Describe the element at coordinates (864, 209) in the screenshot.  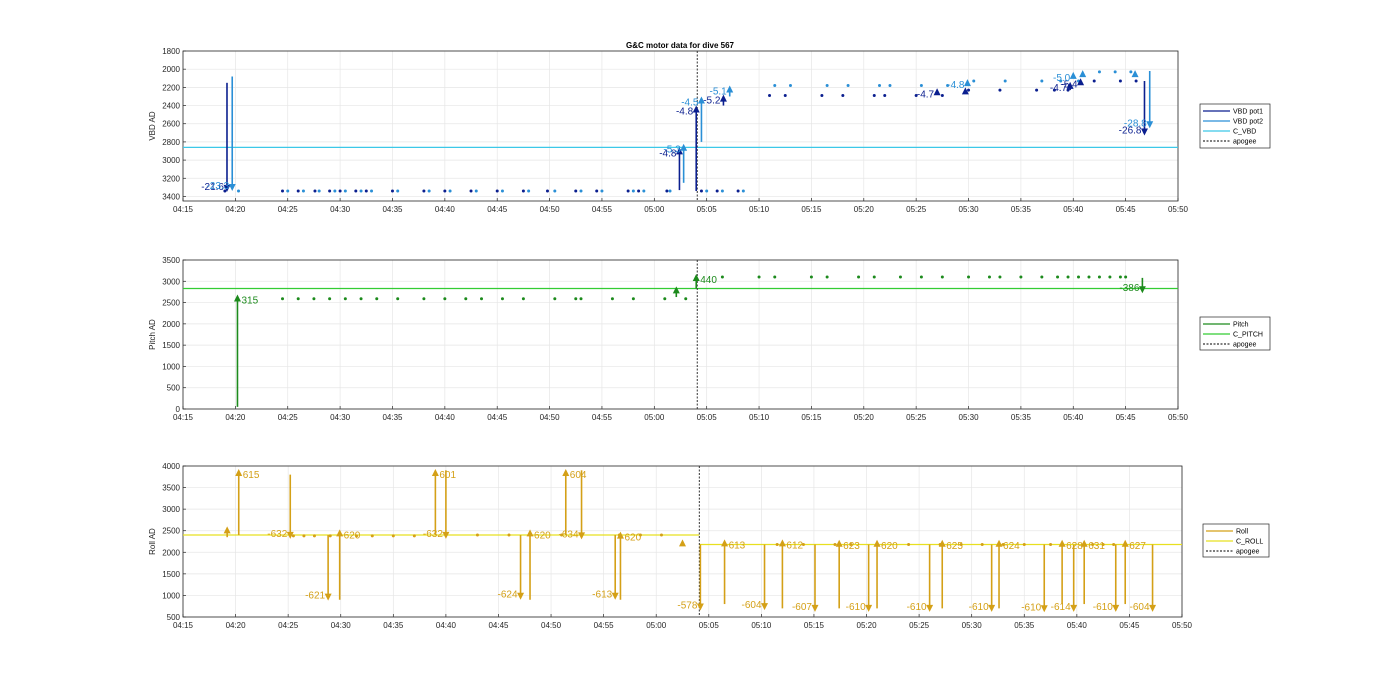
I see `x-tick-label: 05:20` at that location.